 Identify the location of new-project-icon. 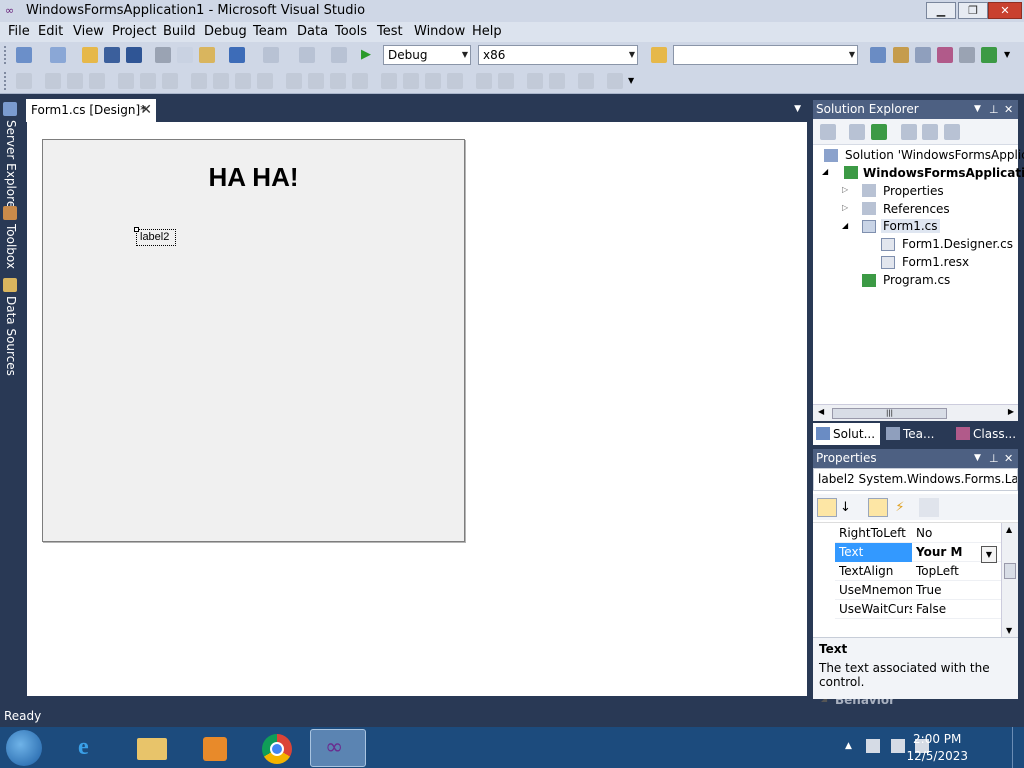
(24, 55).